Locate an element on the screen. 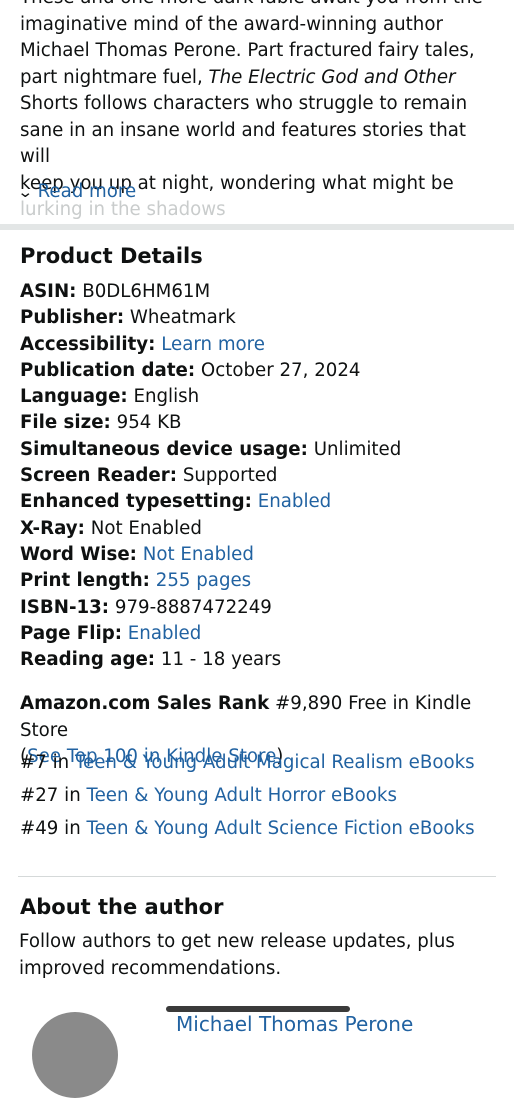 The width and height of the screenshot is (514, 1098). author-name-link: Michael Thomas Perone is located at coordinates (294, 1024).